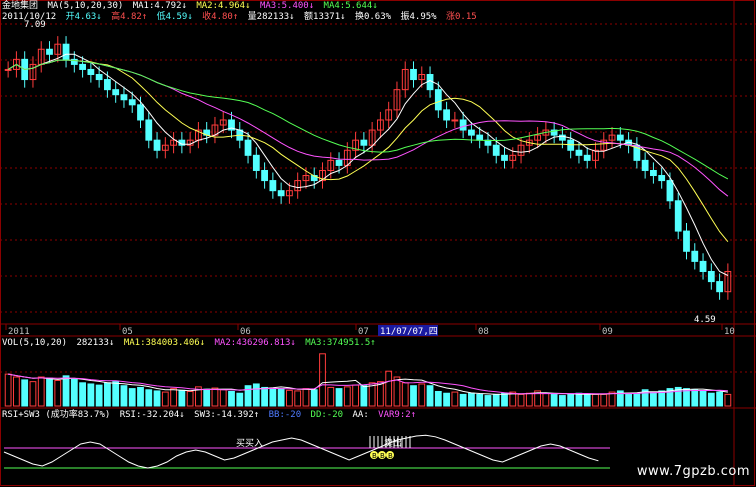 This screenshot has height=487, width=756. Describe the element at coordinates (409, 332) in the screenshot. I see `date-highlight-label: 11/07/07,四` at that location.